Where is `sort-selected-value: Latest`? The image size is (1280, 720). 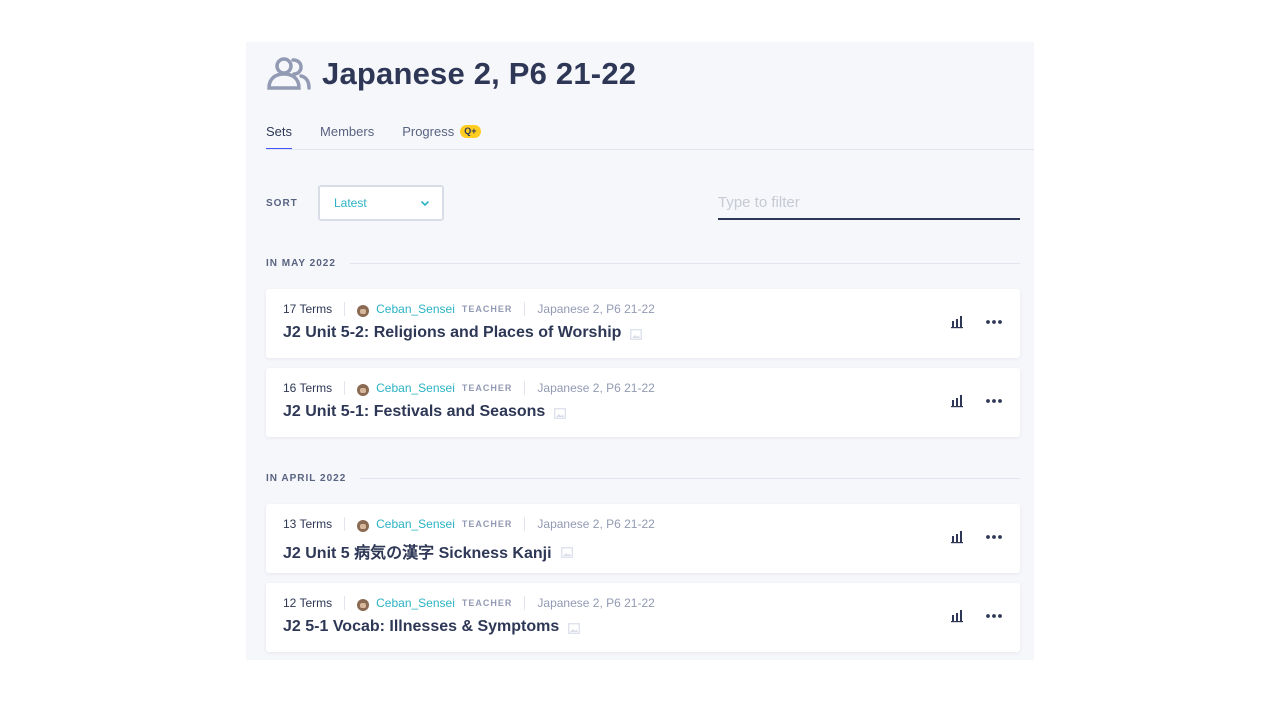 sort-selected-value: Latest is located at coordinates (350, 203).